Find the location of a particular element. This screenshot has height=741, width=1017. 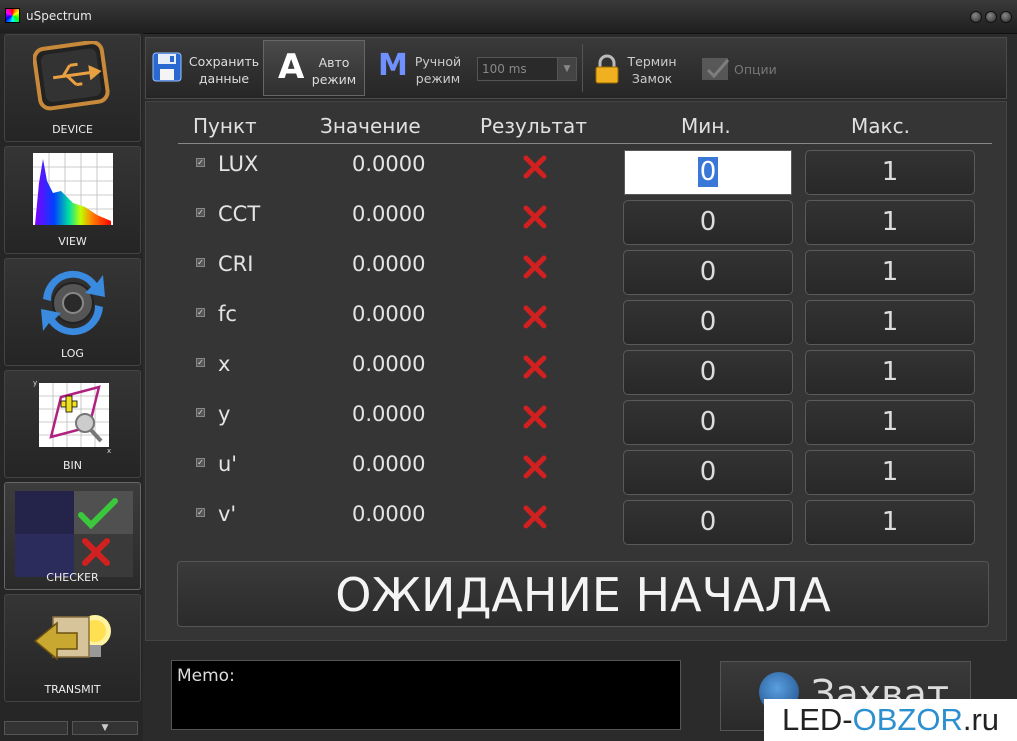

row-name: CCT is located at coordinates (239, 214).